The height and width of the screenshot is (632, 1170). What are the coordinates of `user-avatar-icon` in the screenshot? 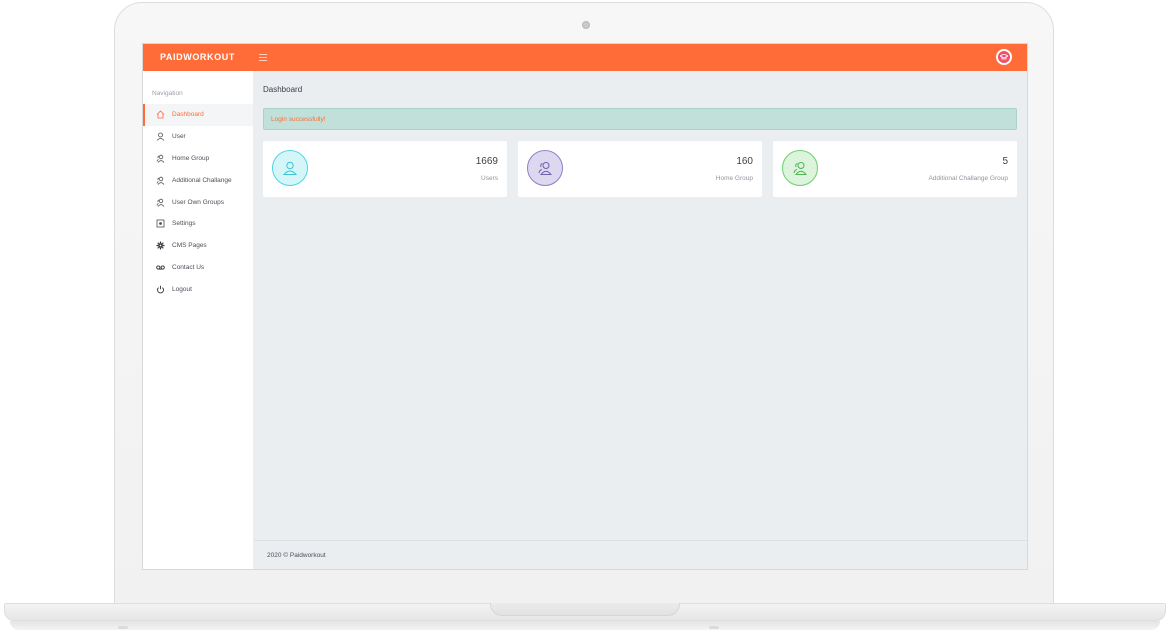 It's located at (1004, 57).